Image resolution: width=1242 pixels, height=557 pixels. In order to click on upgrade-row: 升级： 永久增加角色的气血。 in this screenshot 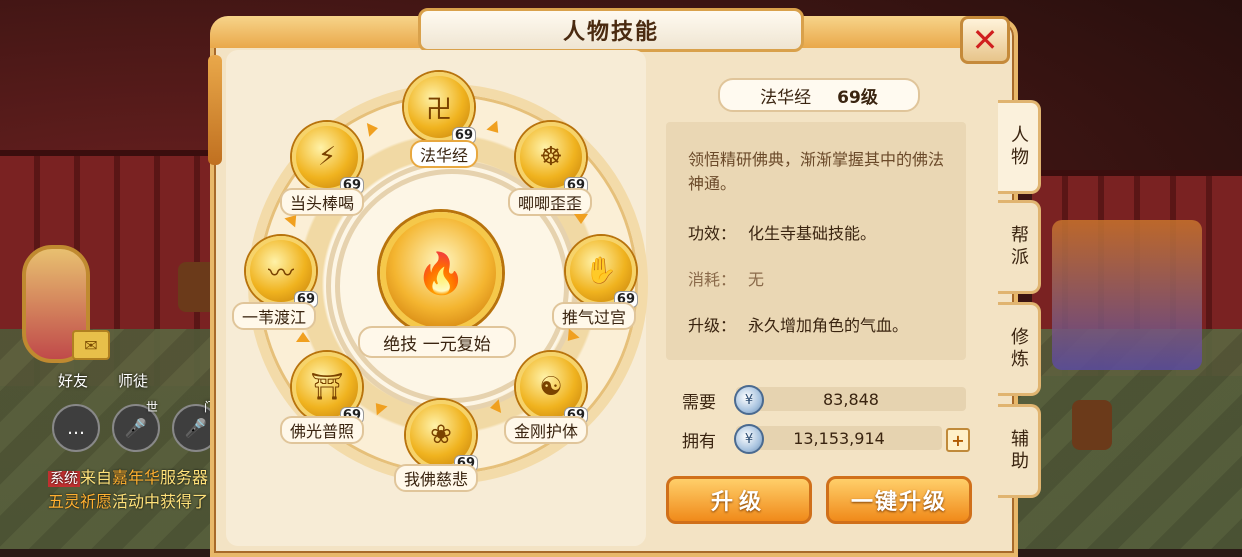, I will do `click(798, 324)`.